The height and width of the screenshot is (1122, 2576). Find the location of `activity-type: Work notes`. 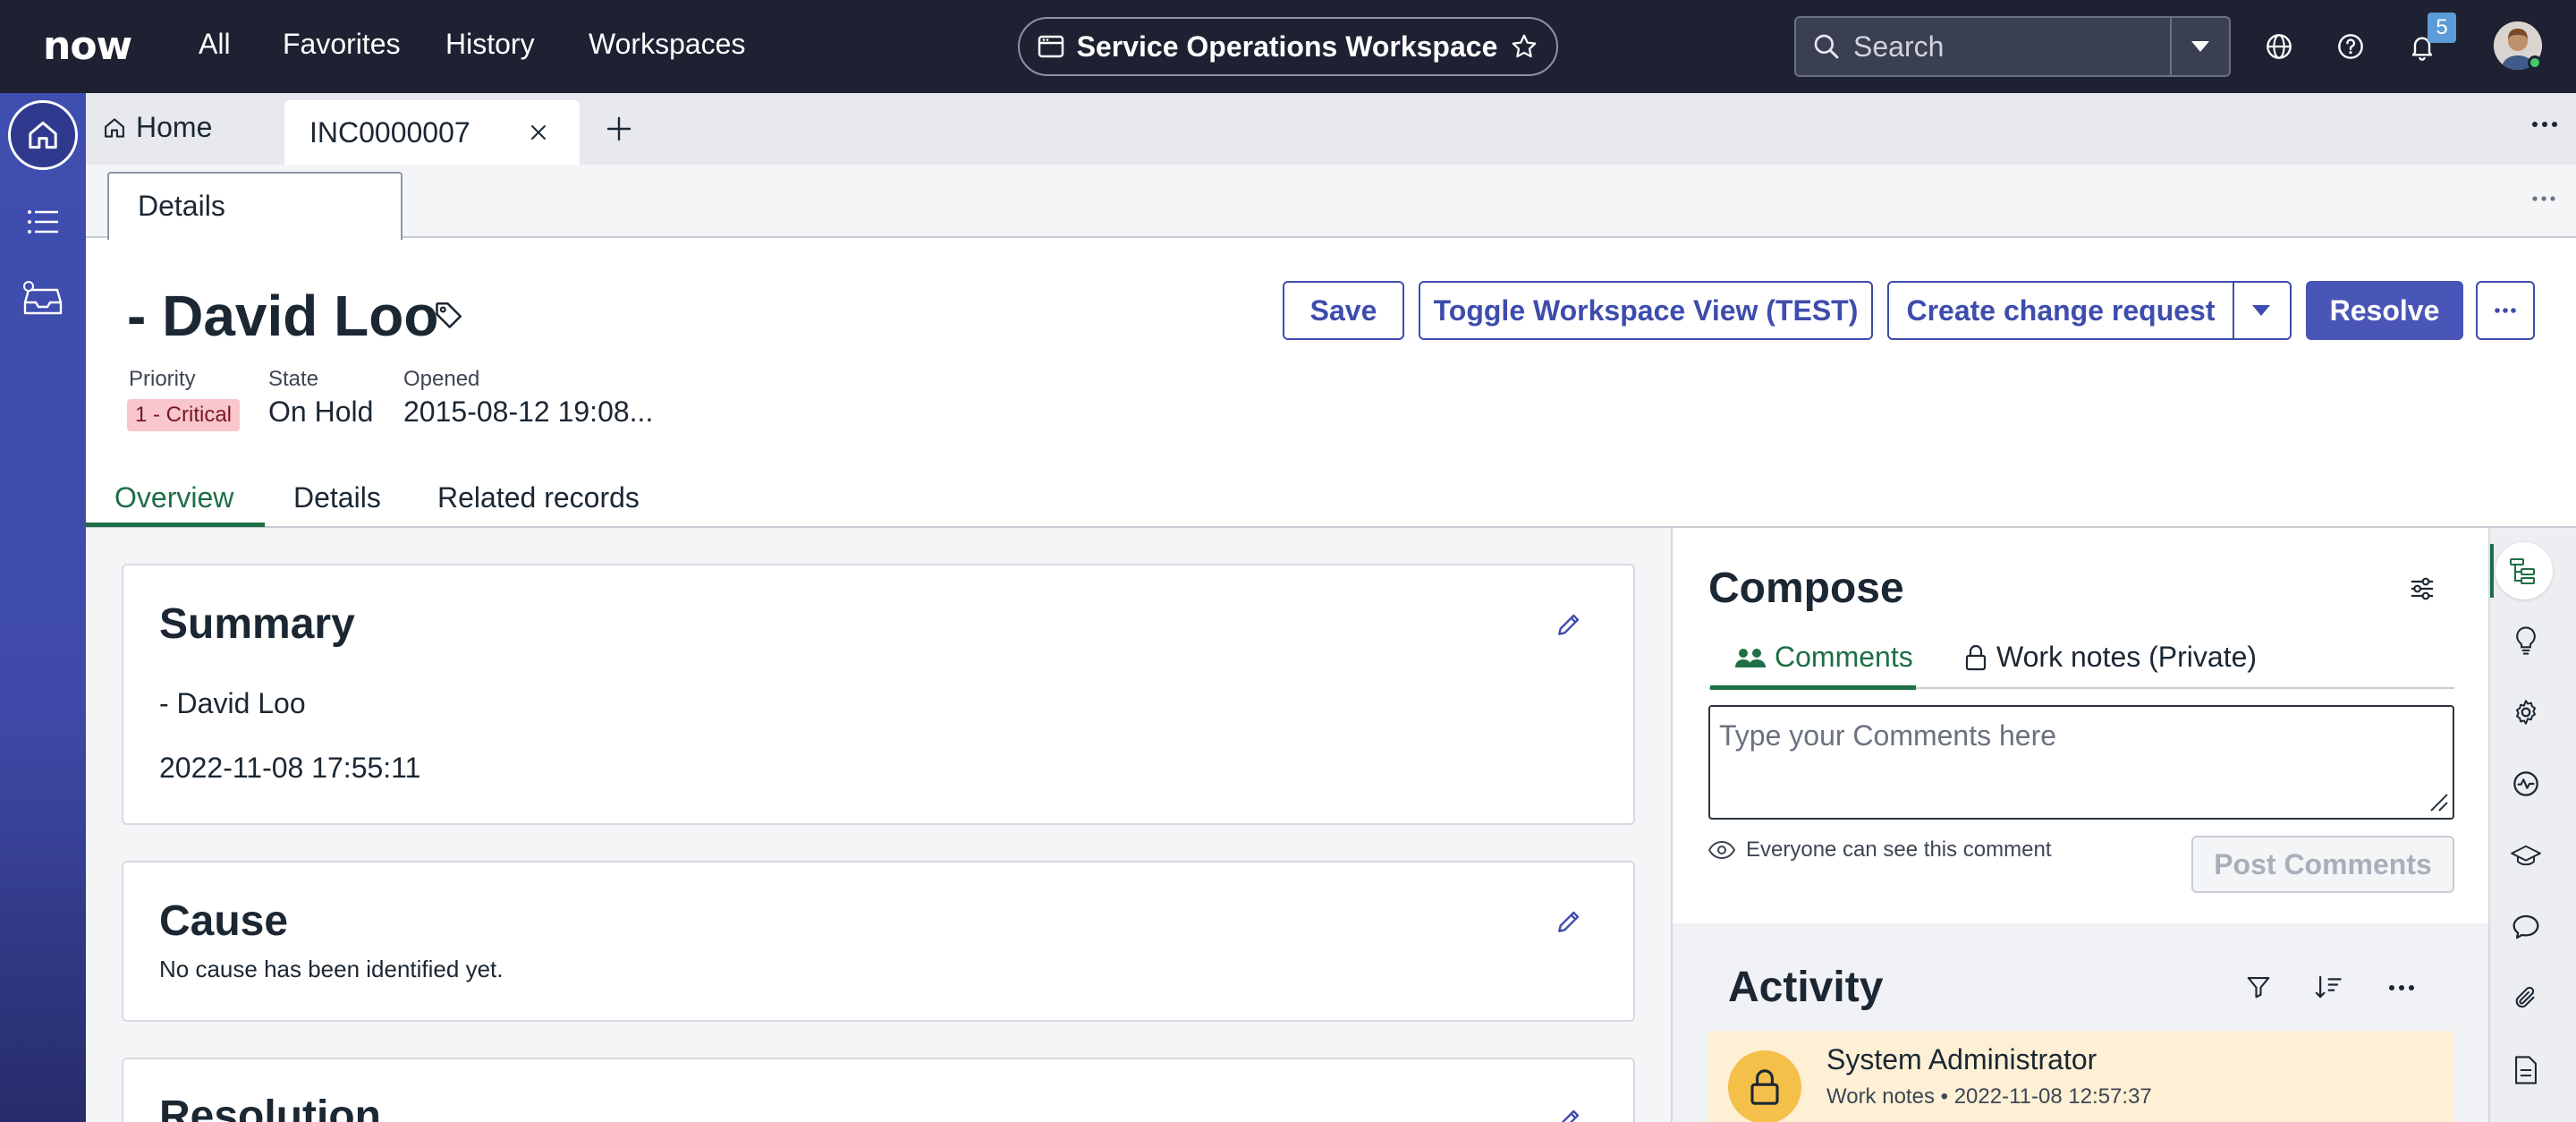

activity-type: Work notes is located at coordinates (1880, 1096).